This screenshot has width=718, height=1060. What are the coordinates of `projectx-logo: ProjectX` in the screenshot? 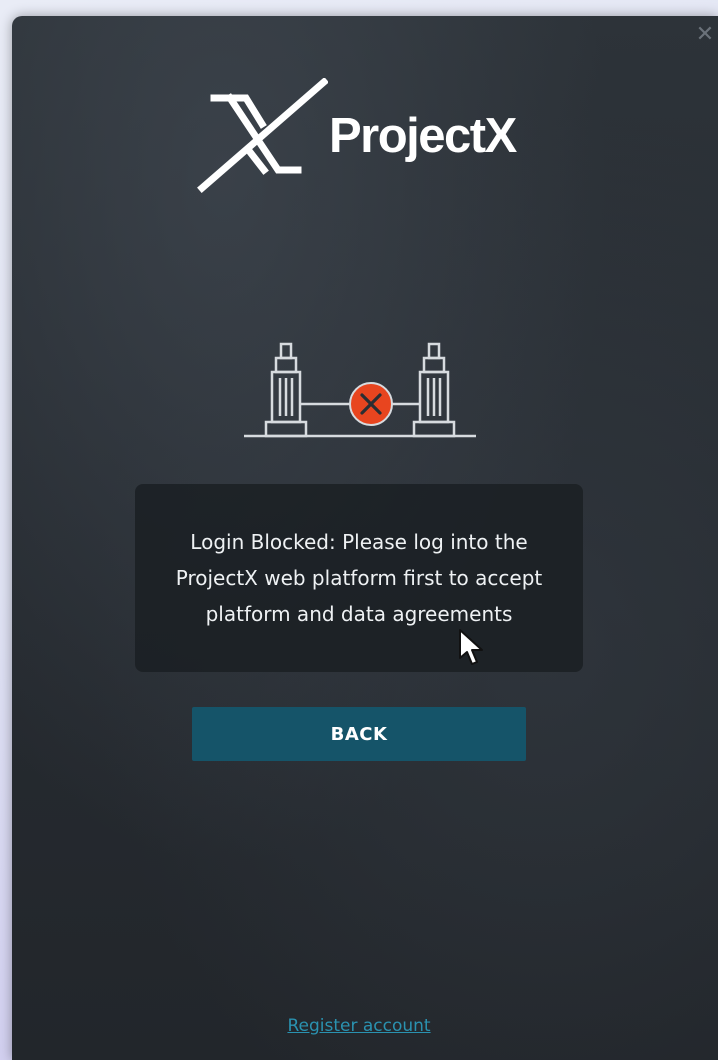 It's located at (368, 137).